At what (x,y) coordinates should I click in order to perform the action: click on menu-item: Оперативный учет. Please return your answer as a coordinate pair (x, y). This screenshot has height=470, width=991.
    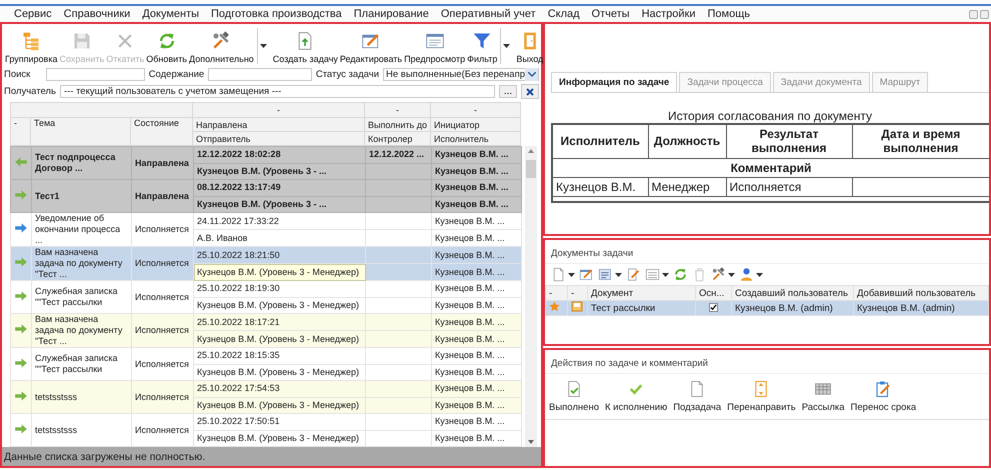
    Looking at the image, I should click on (488, 14).